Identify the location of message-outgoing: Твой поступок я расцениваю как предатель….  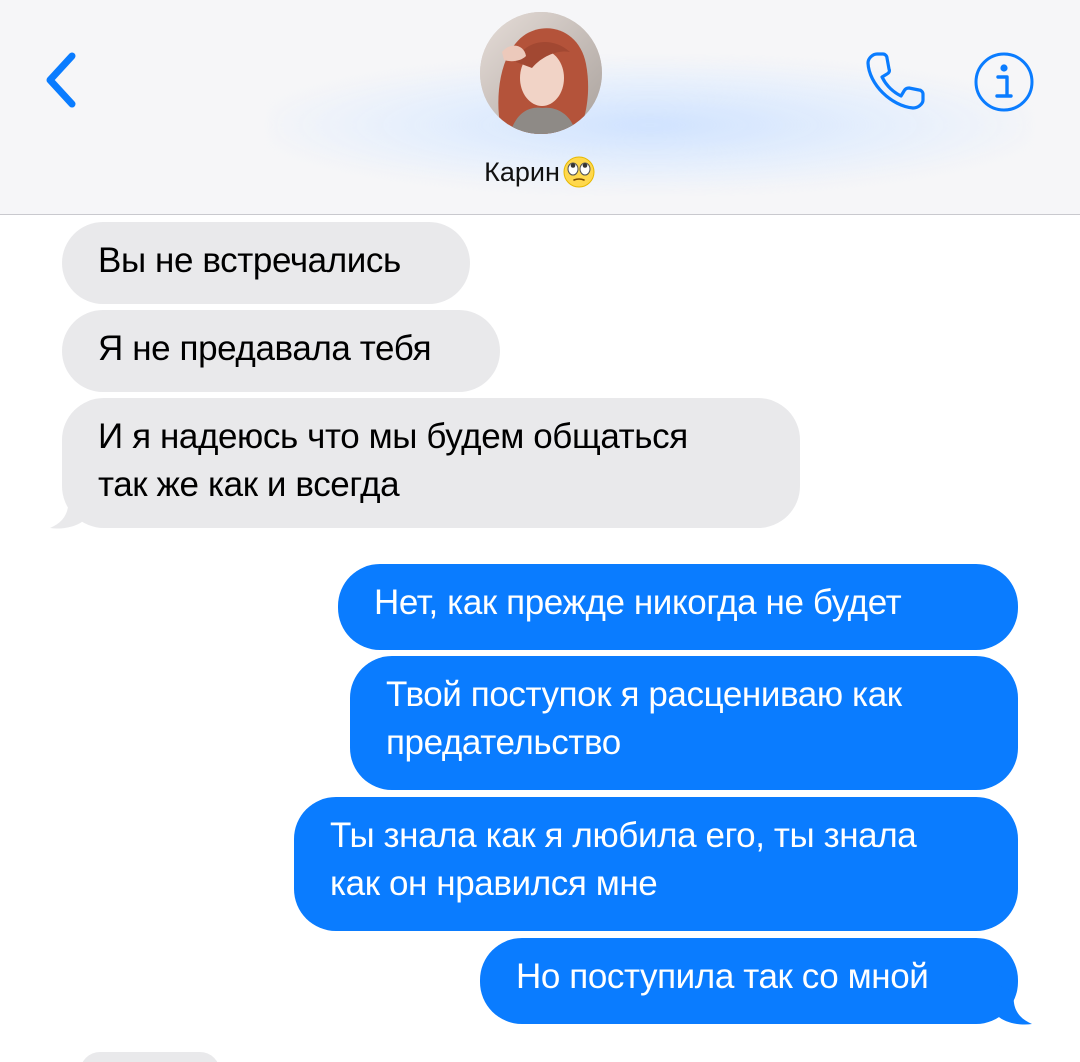
(684, 723).